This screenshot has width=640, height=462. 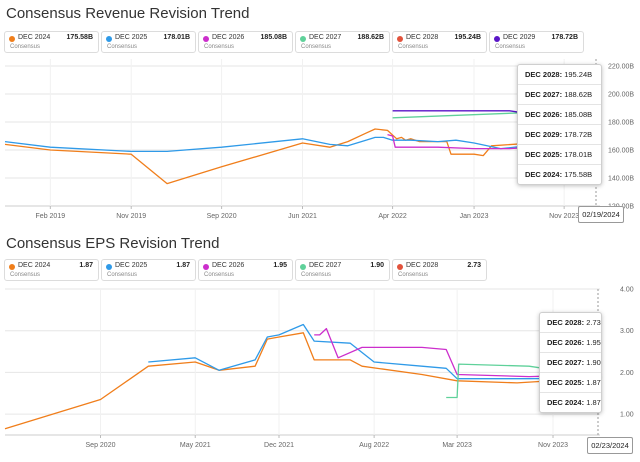 What do you see at coordinates (519, 37) in the screenshot?
I see `legend-series-name: DEC 2029` at bounding box center [519, 37].